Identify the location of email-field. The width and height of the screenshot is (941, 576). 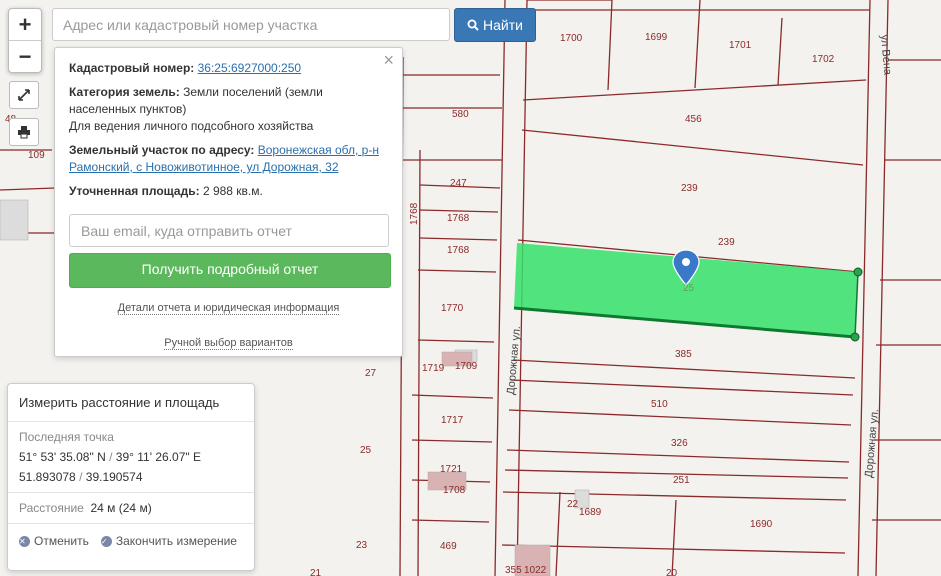
(229, 230).